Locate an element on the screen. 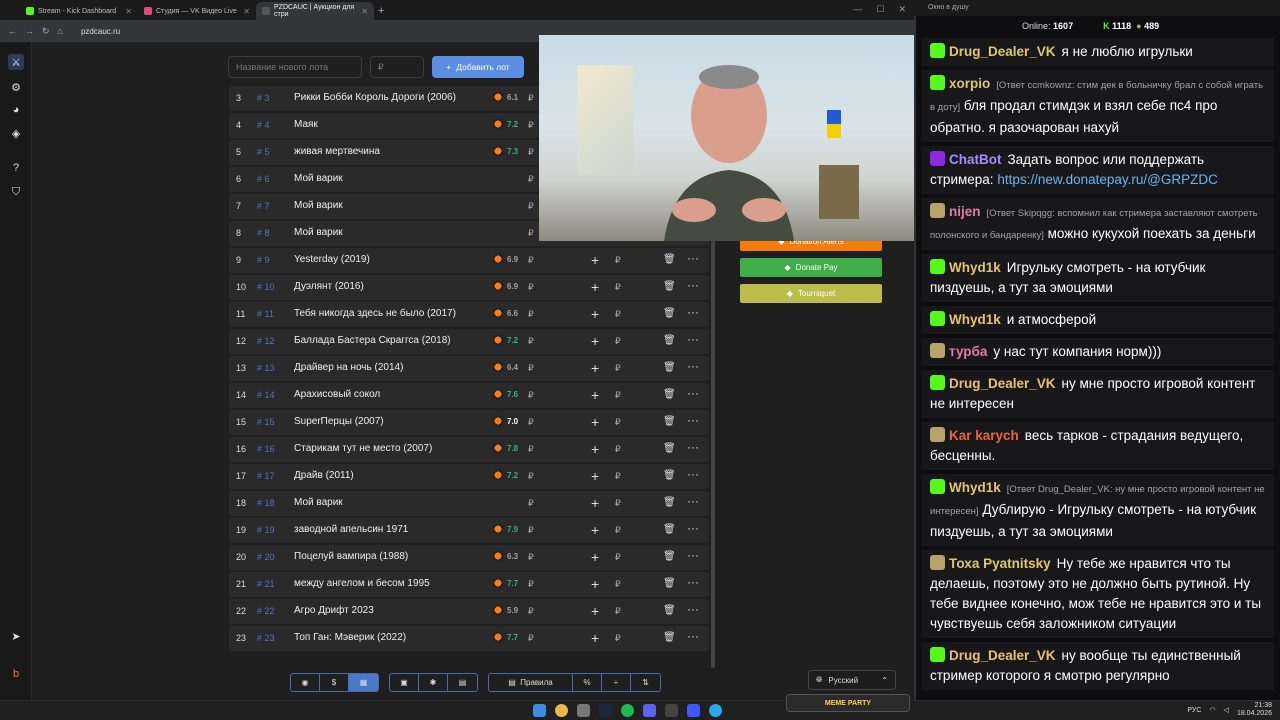 This screenshot has height=720, width=1280. wifi-icon: ◠ is located at coordinates (1212, 710).